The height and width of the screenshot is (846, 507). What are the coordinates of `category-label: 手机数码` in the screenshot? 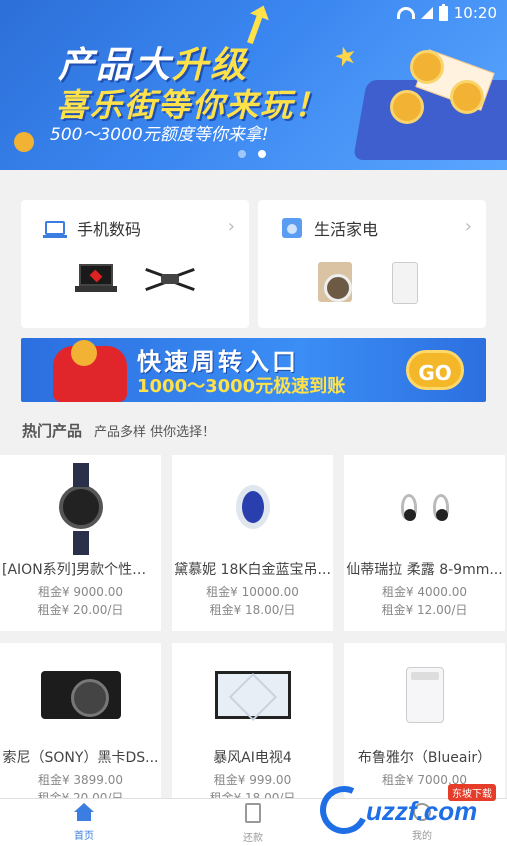 It's located at (109, 229).